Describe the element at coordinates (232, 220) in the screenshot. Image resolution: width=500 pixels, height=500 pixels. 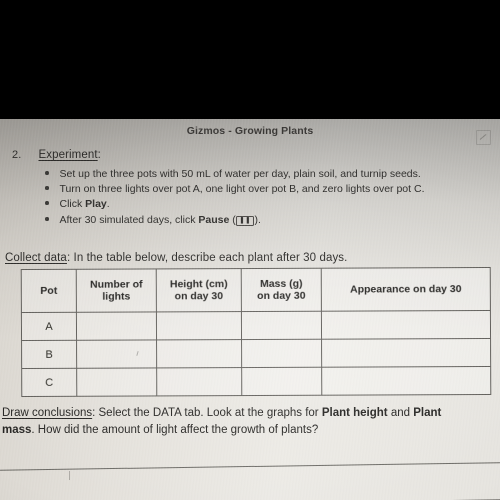
I see `pause-paren-open: (` at that location.